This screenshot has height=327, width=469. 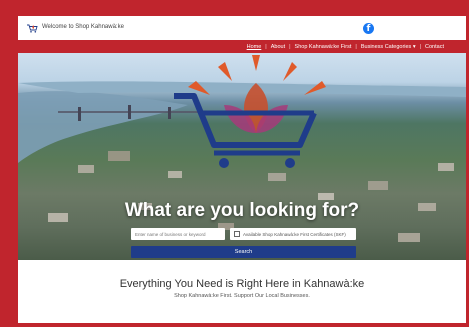 What do you see at coordinates (254, 47) in the screenshot?
I see `nav-home: Home` at bounding box center [254, 47].